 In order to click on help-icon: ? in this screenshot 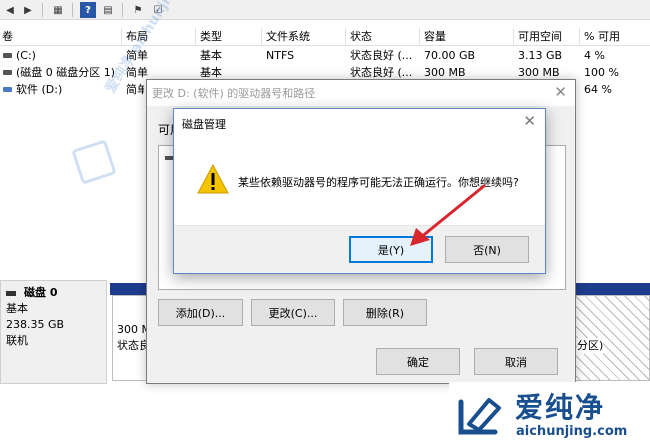, I will do `click(88, 10)`.